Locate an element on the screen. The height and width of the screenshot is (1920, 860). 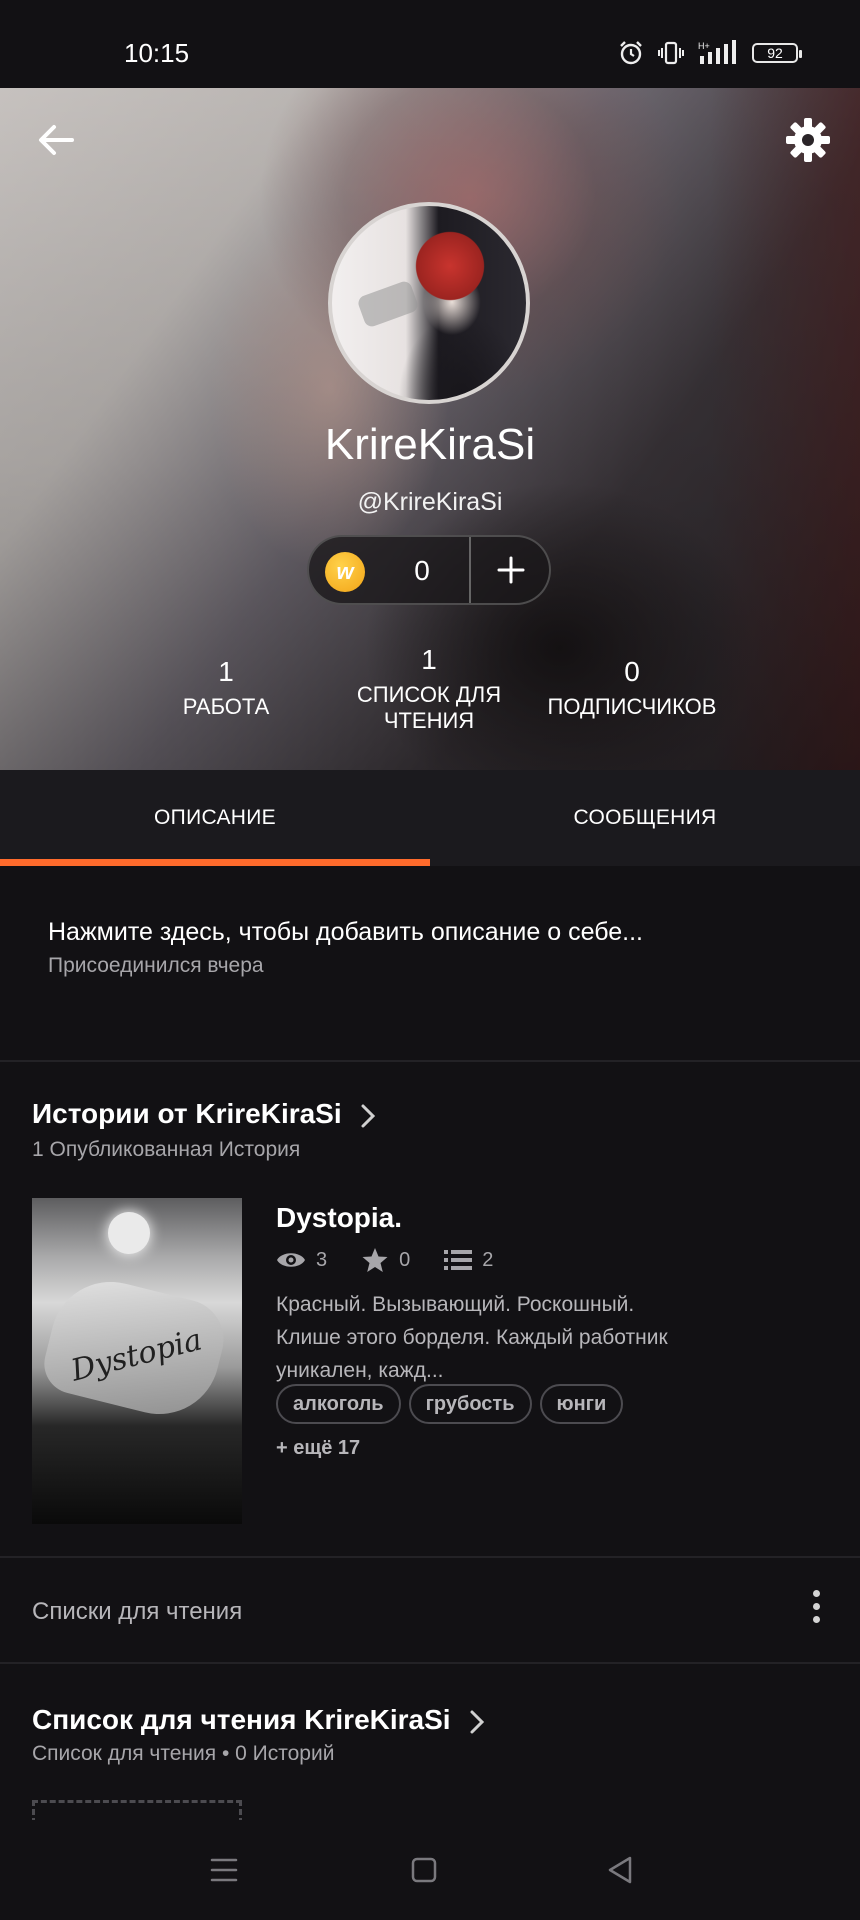
profile-username: KrireKiraSi is located at coordinates (430, 444).